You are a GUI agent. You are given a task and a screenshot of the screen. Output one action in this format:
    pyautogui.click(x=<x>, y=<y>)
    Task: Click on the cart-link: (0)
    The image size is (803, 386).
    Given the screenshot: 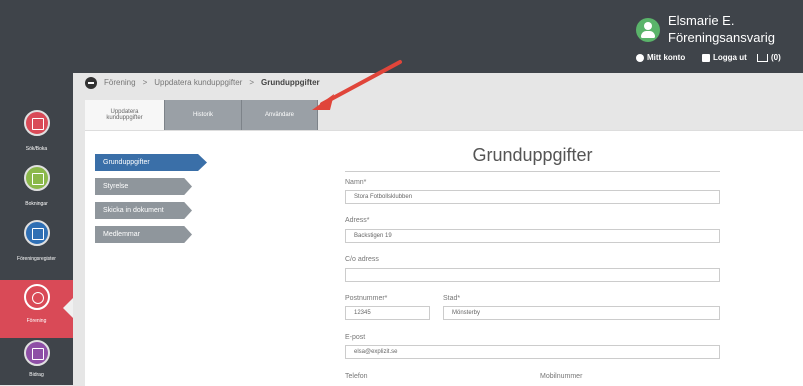 What is the action you would take?
    pyautogui.click(x=769, y=57)
    